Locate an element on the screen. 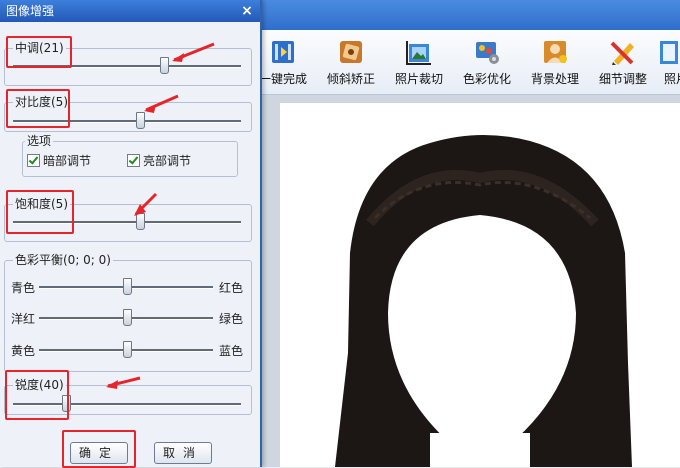  dialog-titlebar: 图像增强 × is located at coordinates (130, 11).